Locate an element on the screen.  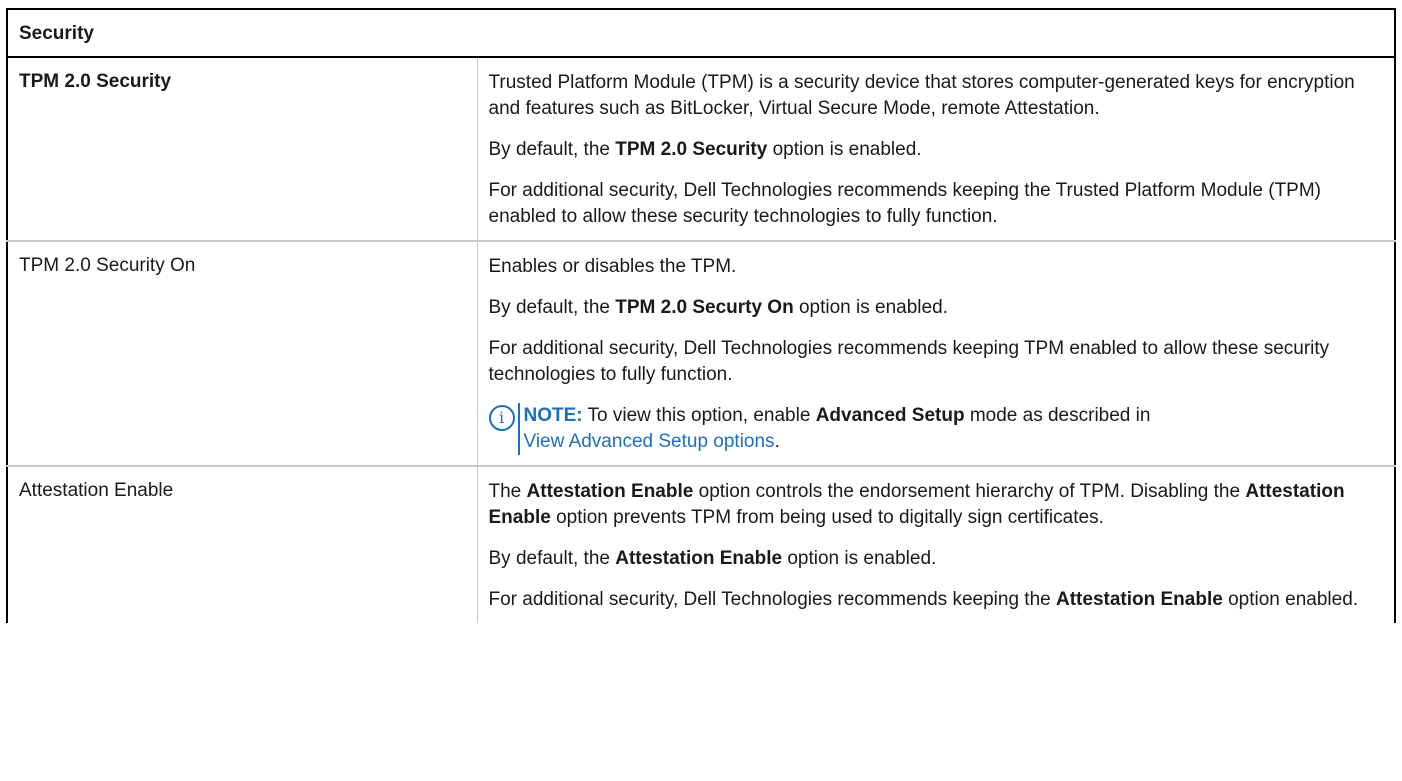
bold-option-name: TPM 2.0 Securty On is located at coordinates (704, 307).